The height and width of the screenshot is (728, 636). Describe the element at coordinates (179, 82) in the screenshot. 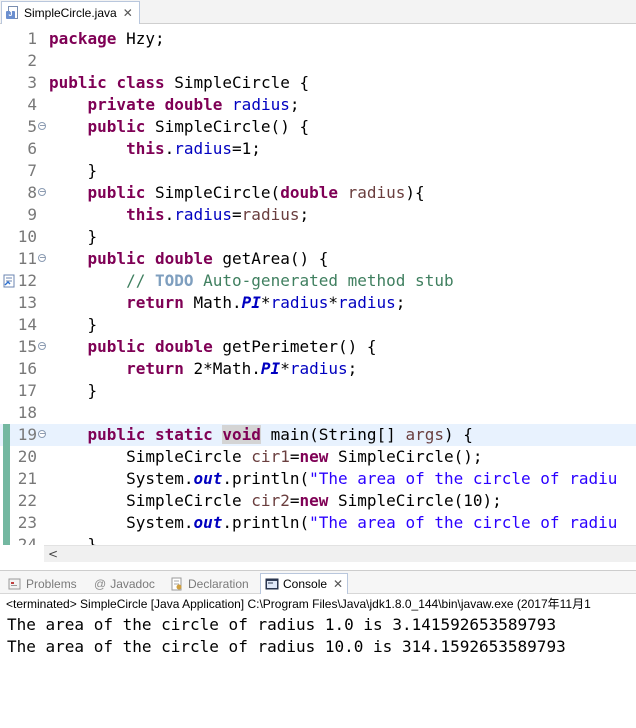

I see `code-text: public class SimpleCircle {` at that location.